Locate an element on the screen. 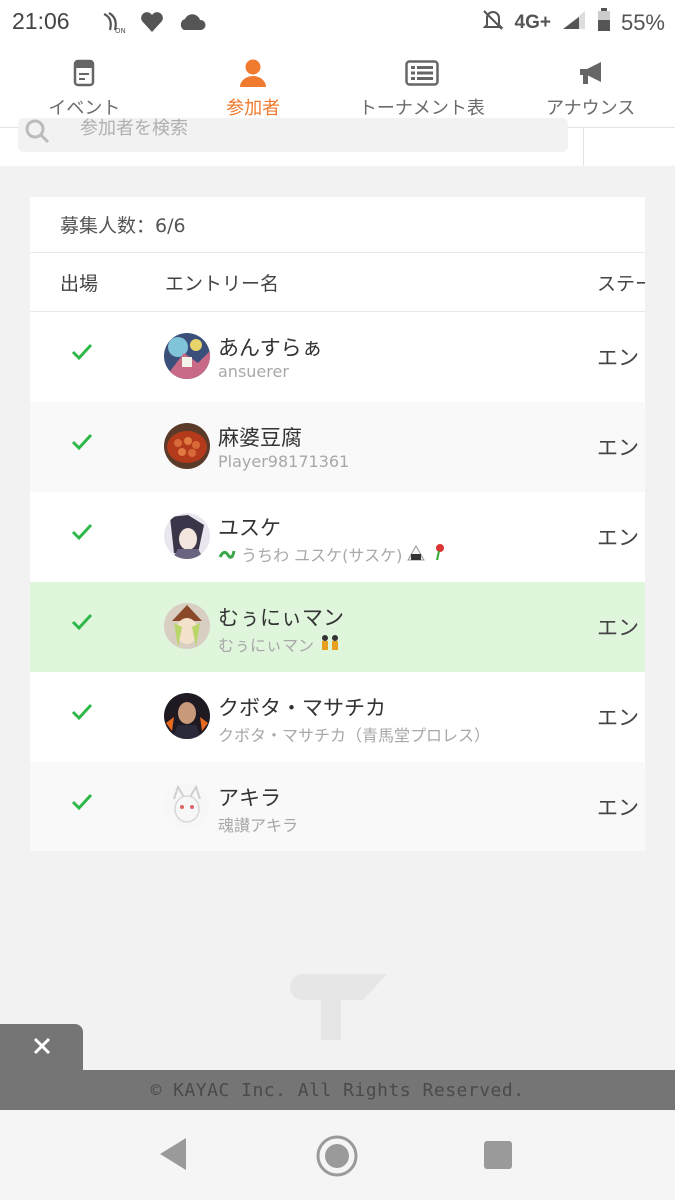  entry-username: Player98171361 is located at coordinates (284, 461).